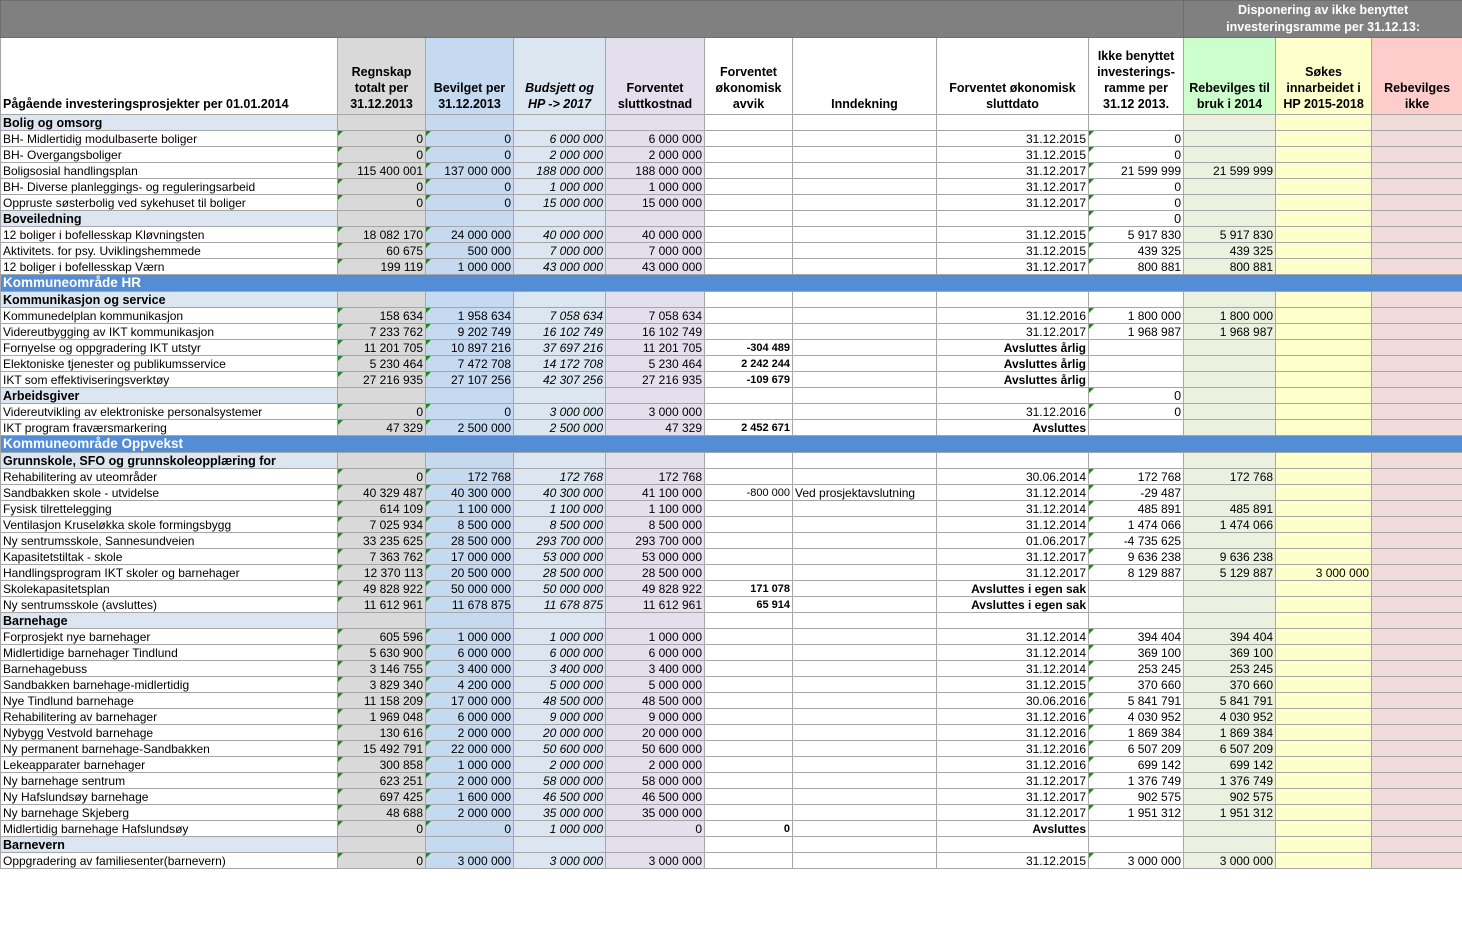 The width and height of the screenshot is (1462, 927). Describe the element at coordinates (169, 379) in the screenshot. I see `cell-project: IKT som effektiviseringsverktøy` at that location.